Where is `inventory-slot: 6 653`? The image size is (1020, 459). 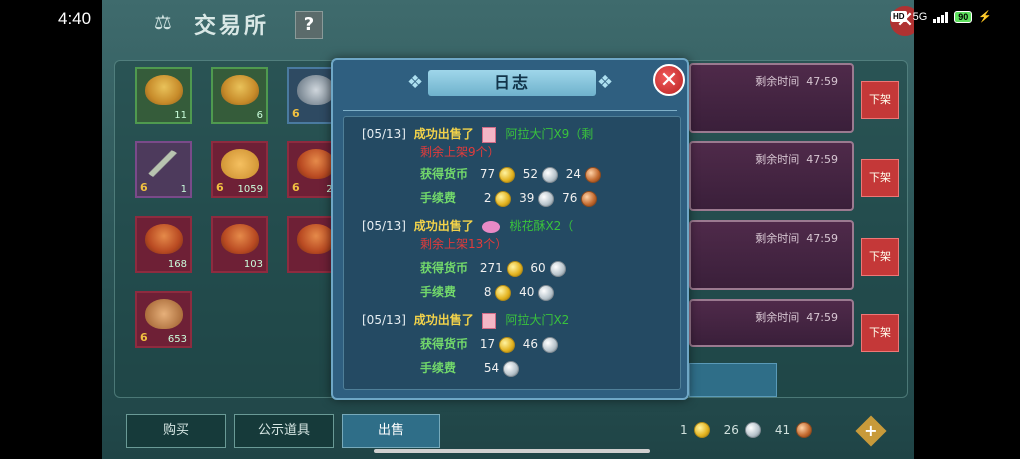
inventory-slot: 6 653 is located at coordinates (163, 319).